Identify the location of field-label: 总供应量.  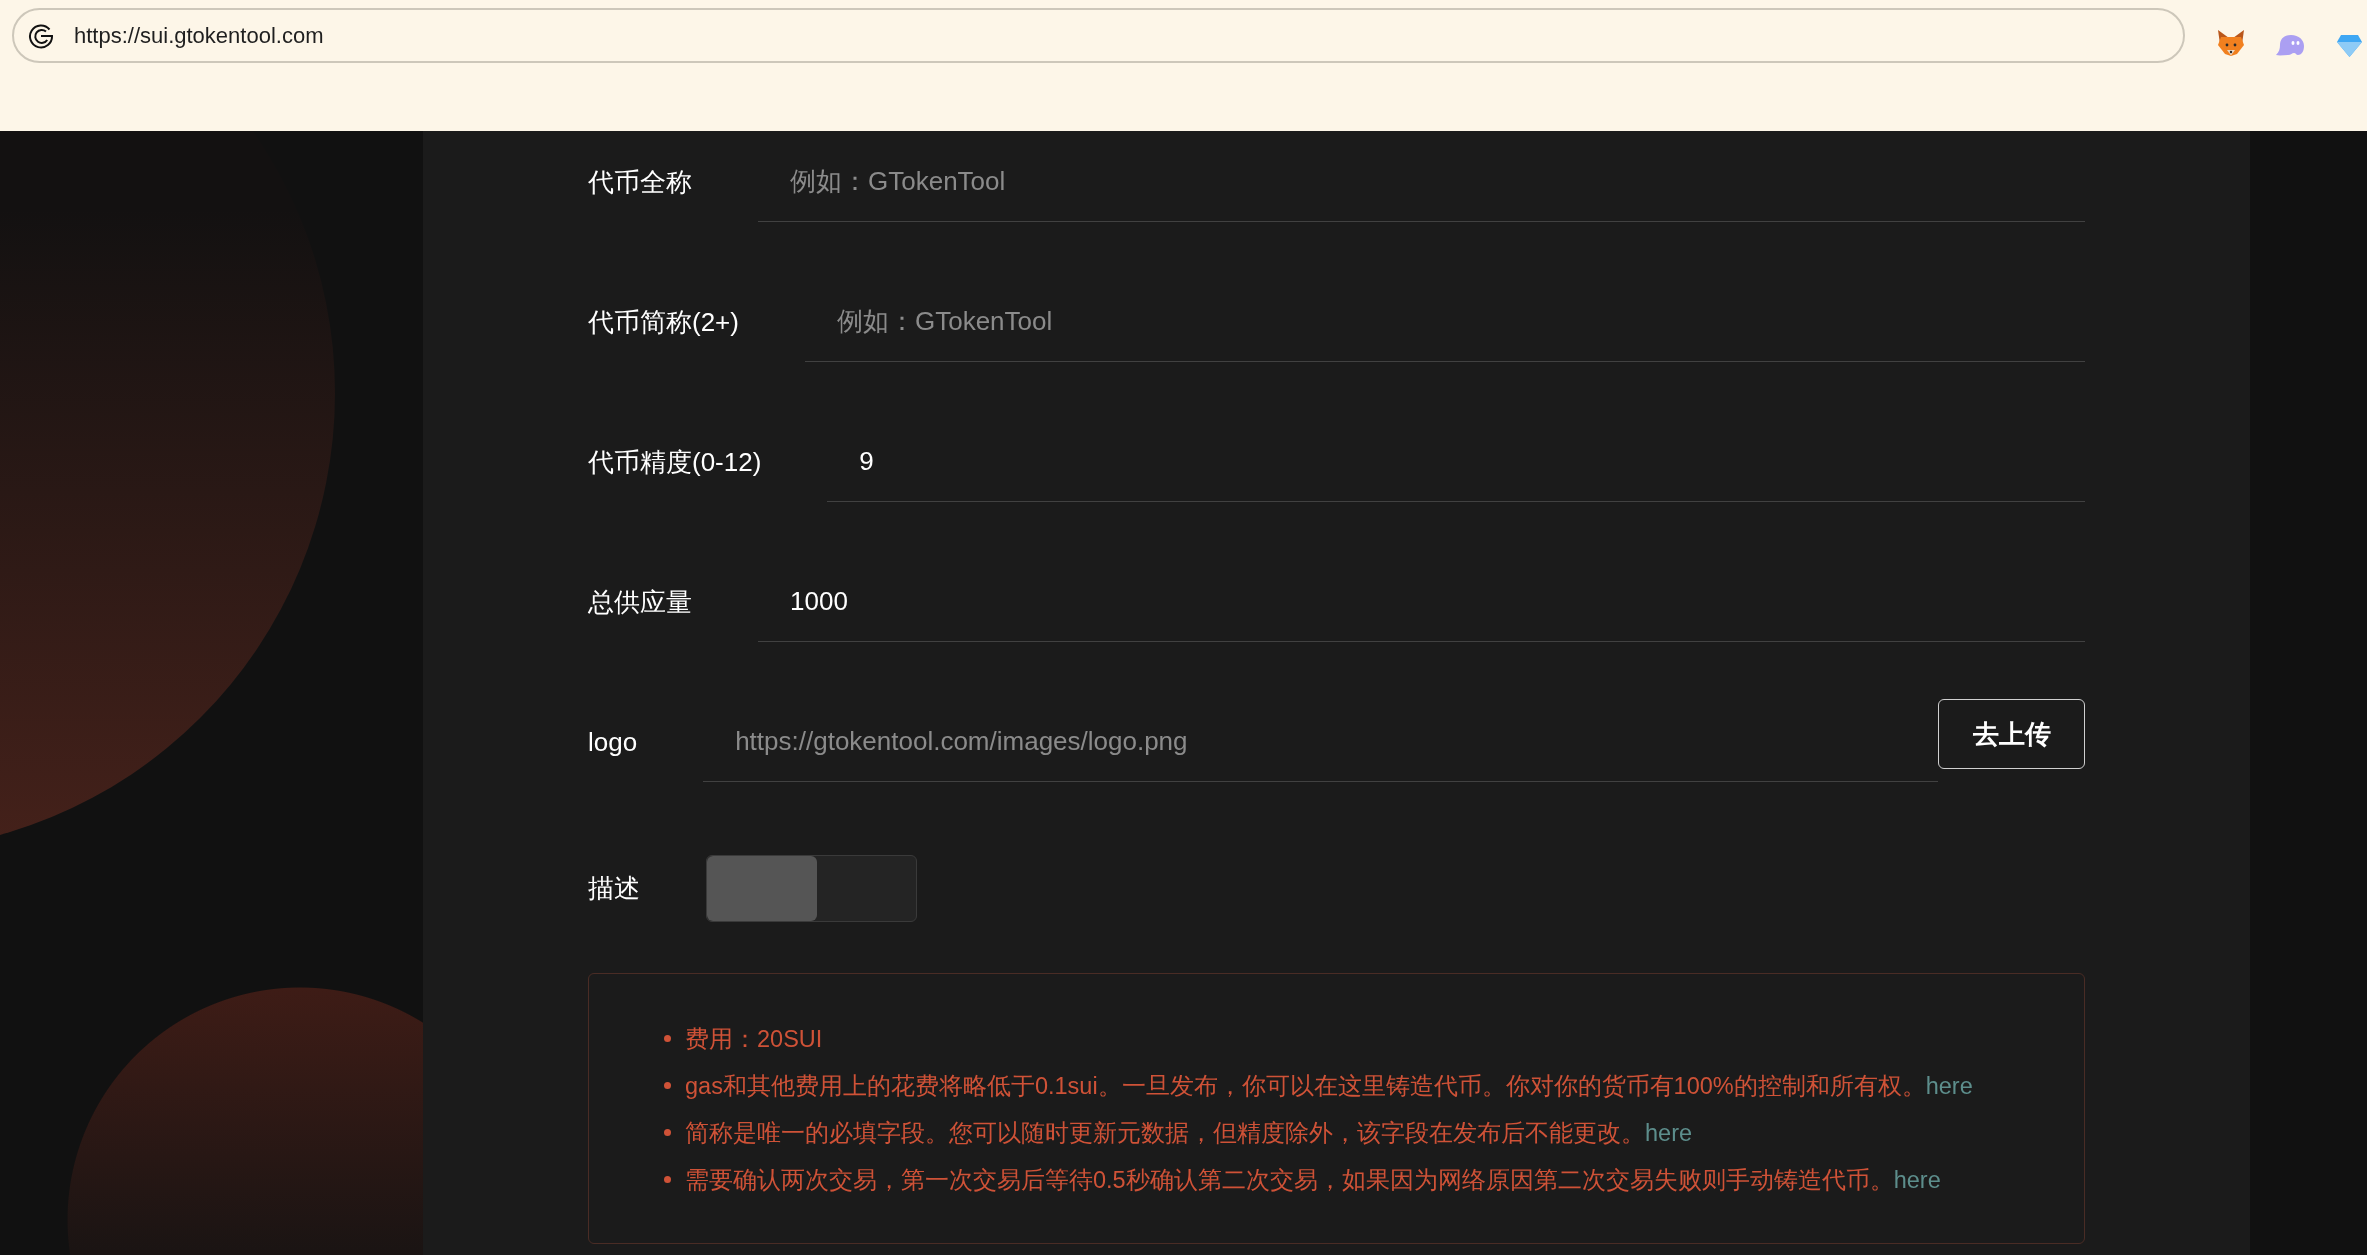
(640, 602).